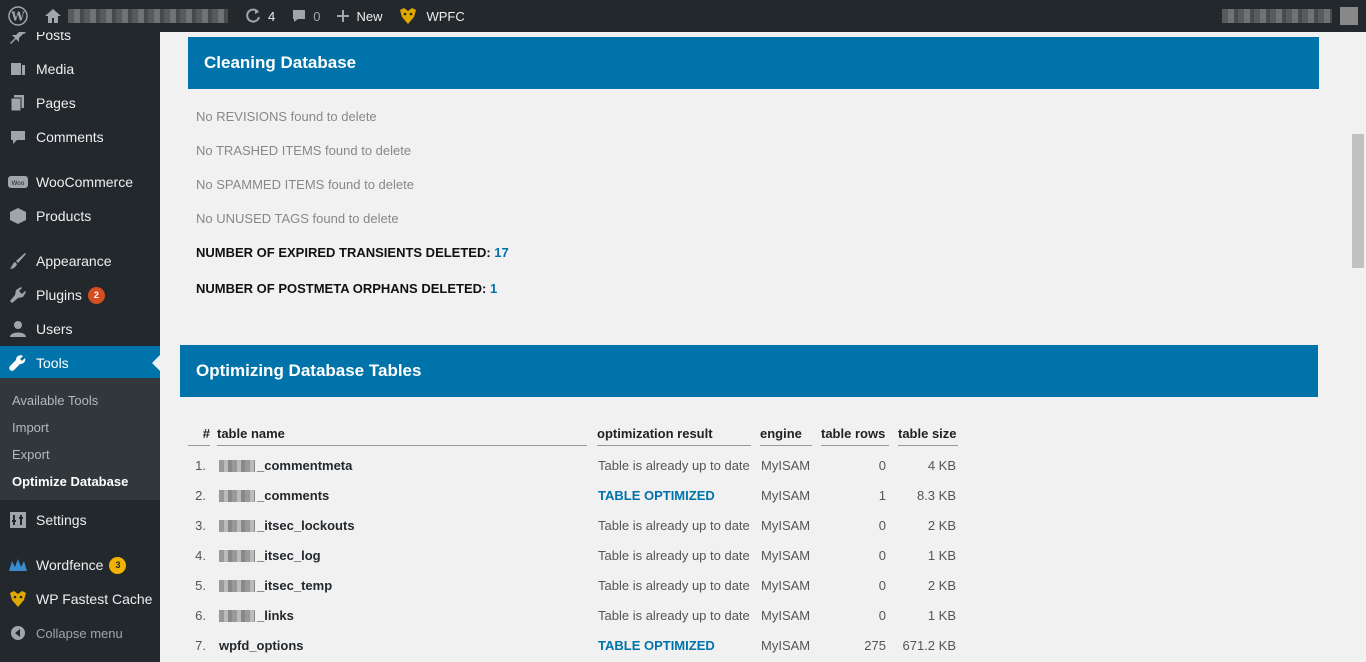 This screenshot has height=662, width=1366. Describe the element at coordinates (304, 150) in the screenshot. I see `cleaning-line-trashed: No TRASHED ITEMS found to delete` at that location.